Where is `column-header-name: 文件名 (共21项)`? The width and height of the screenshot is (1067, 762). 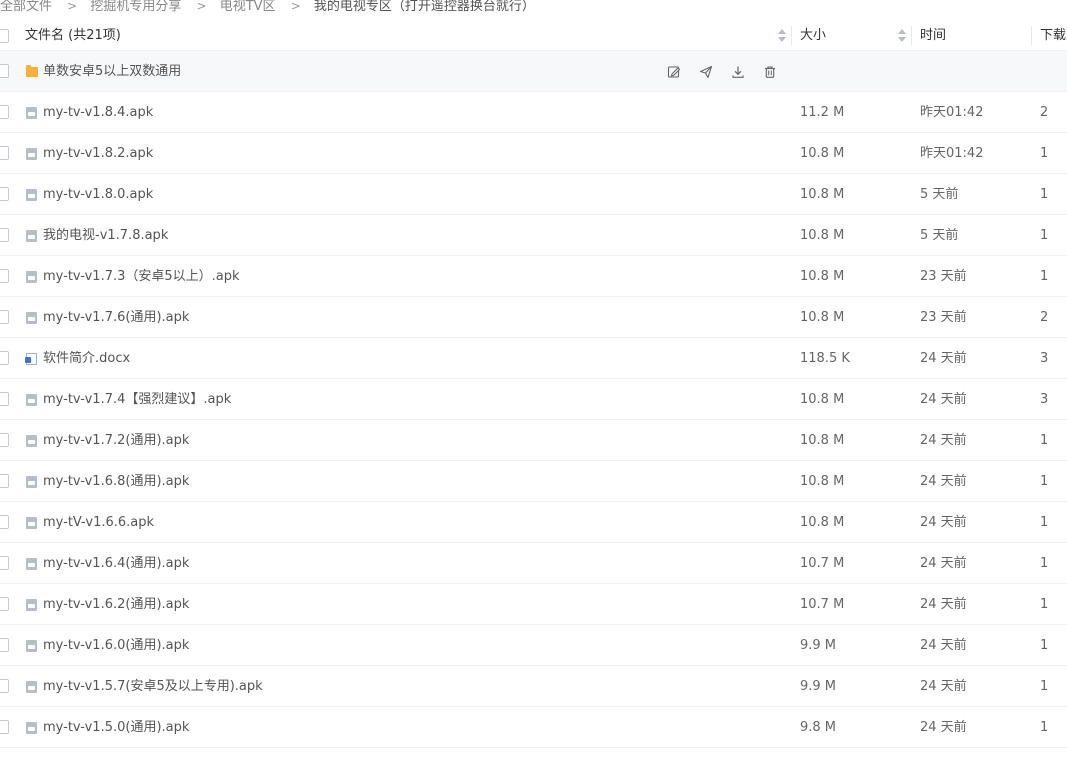 column-header-name: 文件名 (共21项) is located at coordinates (73, 35).